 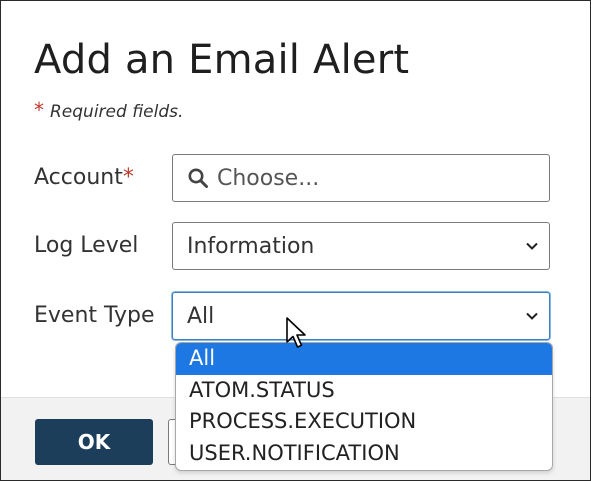 I want to click on dropdown-option-user-notification: USER.NOTIFICATION, so click(x=364, y=454).